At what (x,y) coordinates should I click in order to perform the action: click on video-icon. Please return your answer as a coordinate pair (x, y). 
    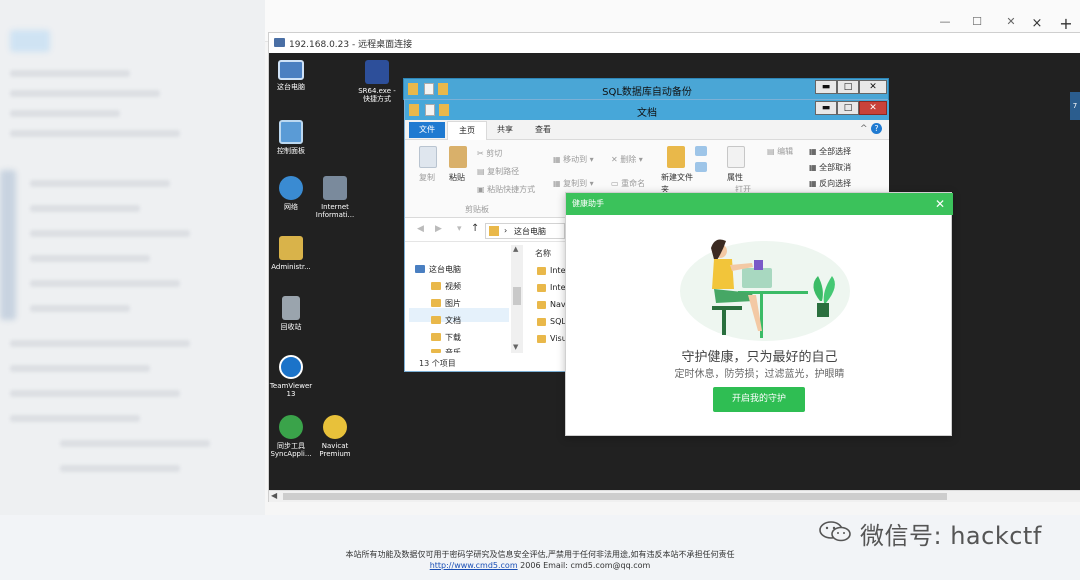
    Looking at the image, I should click on (436, 286).